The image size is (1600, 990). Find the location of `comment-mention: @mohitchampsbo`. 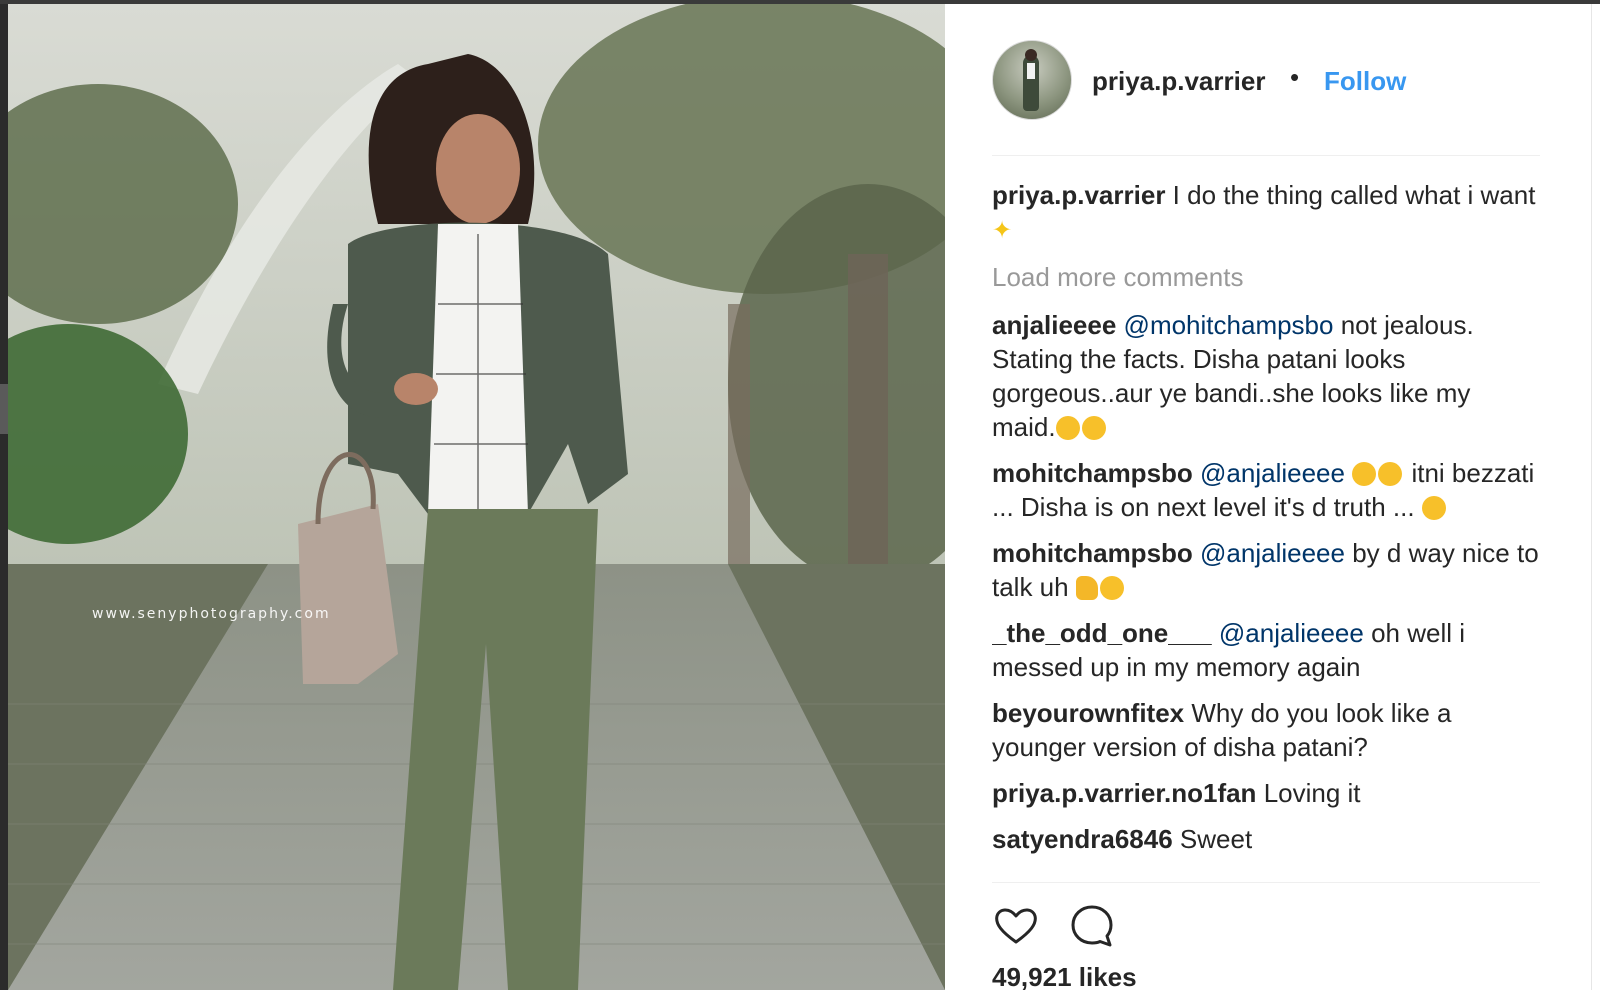

comment-mention: @mohitchampsbo is located at coordinates (1229, 325).